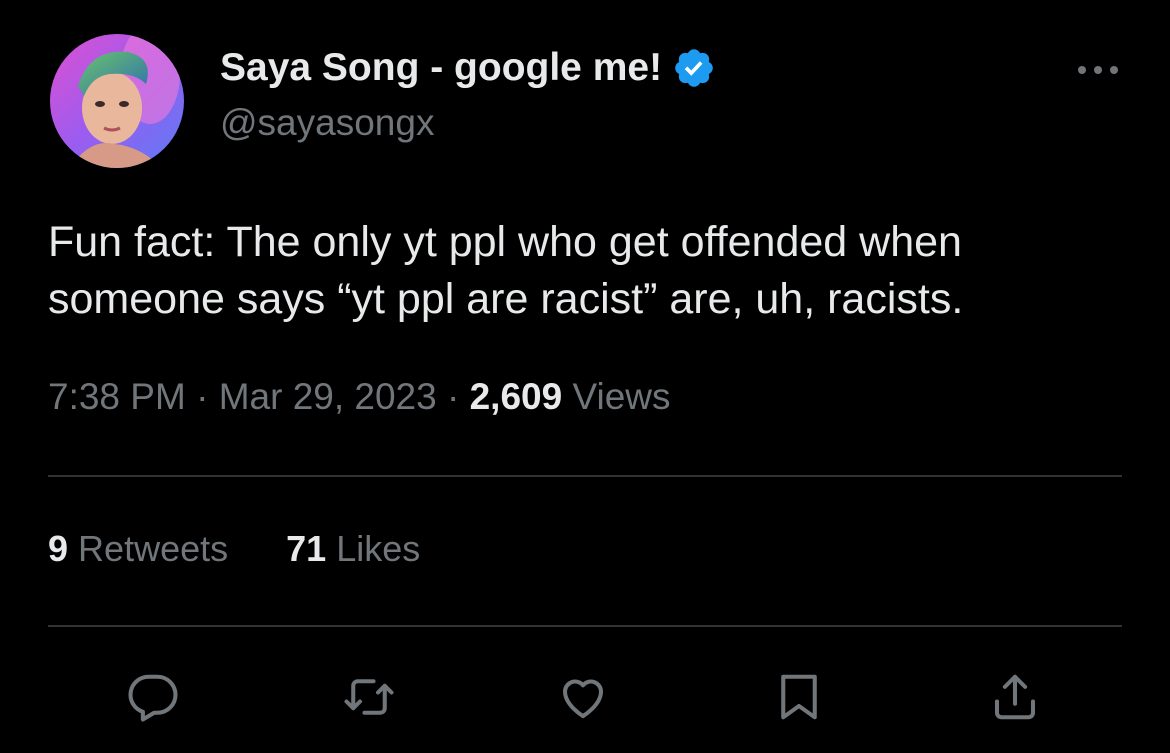 This screenshot has width=1170, height=753. Describe the element at coordinates (799, 697) in the screenshot. I see `bookmark-icon` at that location.